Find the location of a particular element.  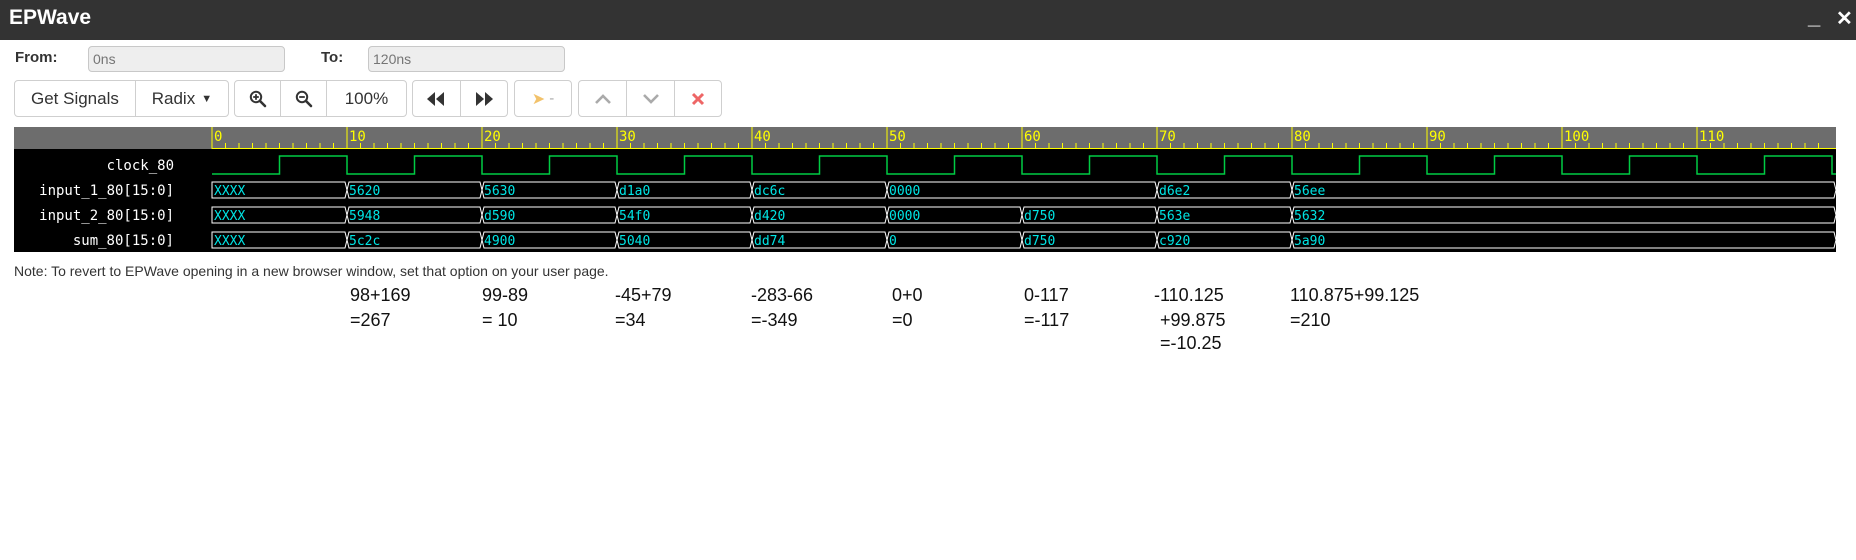

annotation-3: -45+79 =34 is located at coordinates (643, 308).